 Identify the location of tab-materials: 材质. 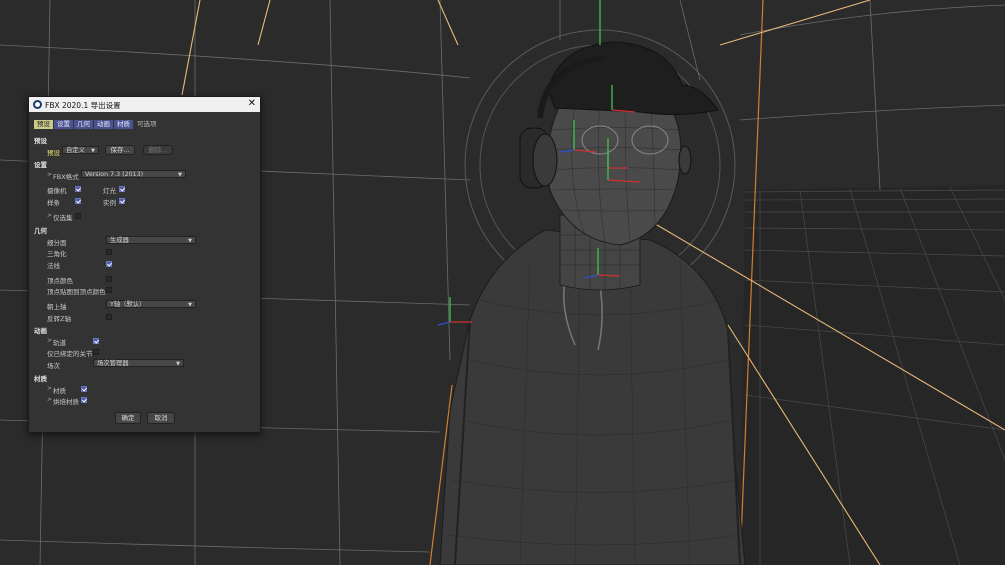
(123, 124).